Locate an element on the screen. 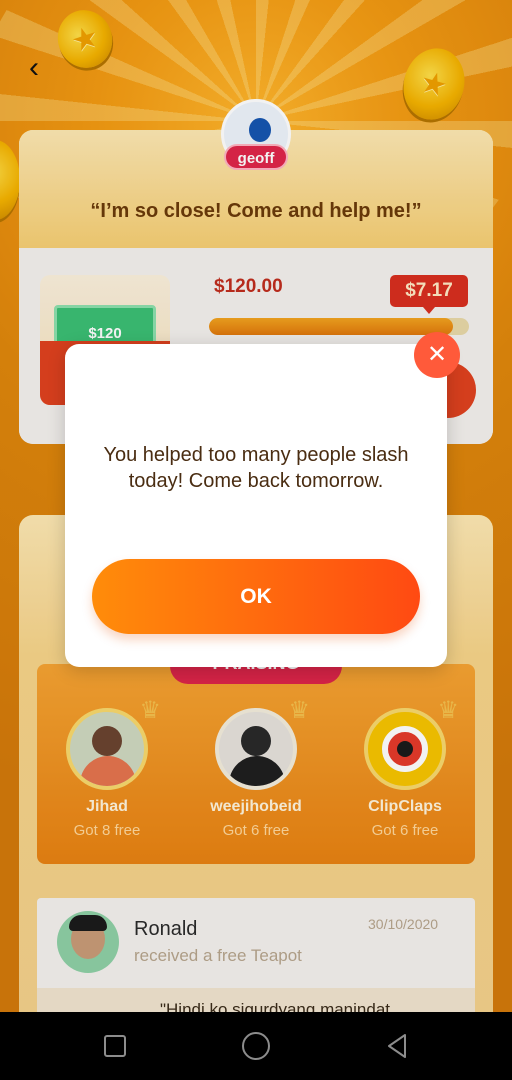 This screenshot has height=1080, width=512. ok-button: OK is located at coordinates (256, 596).